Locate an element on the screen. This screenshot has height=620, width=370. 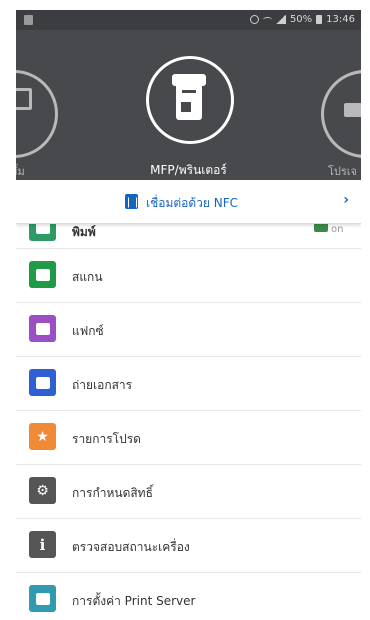
nfc-icon is located at coordinates (131, 201).